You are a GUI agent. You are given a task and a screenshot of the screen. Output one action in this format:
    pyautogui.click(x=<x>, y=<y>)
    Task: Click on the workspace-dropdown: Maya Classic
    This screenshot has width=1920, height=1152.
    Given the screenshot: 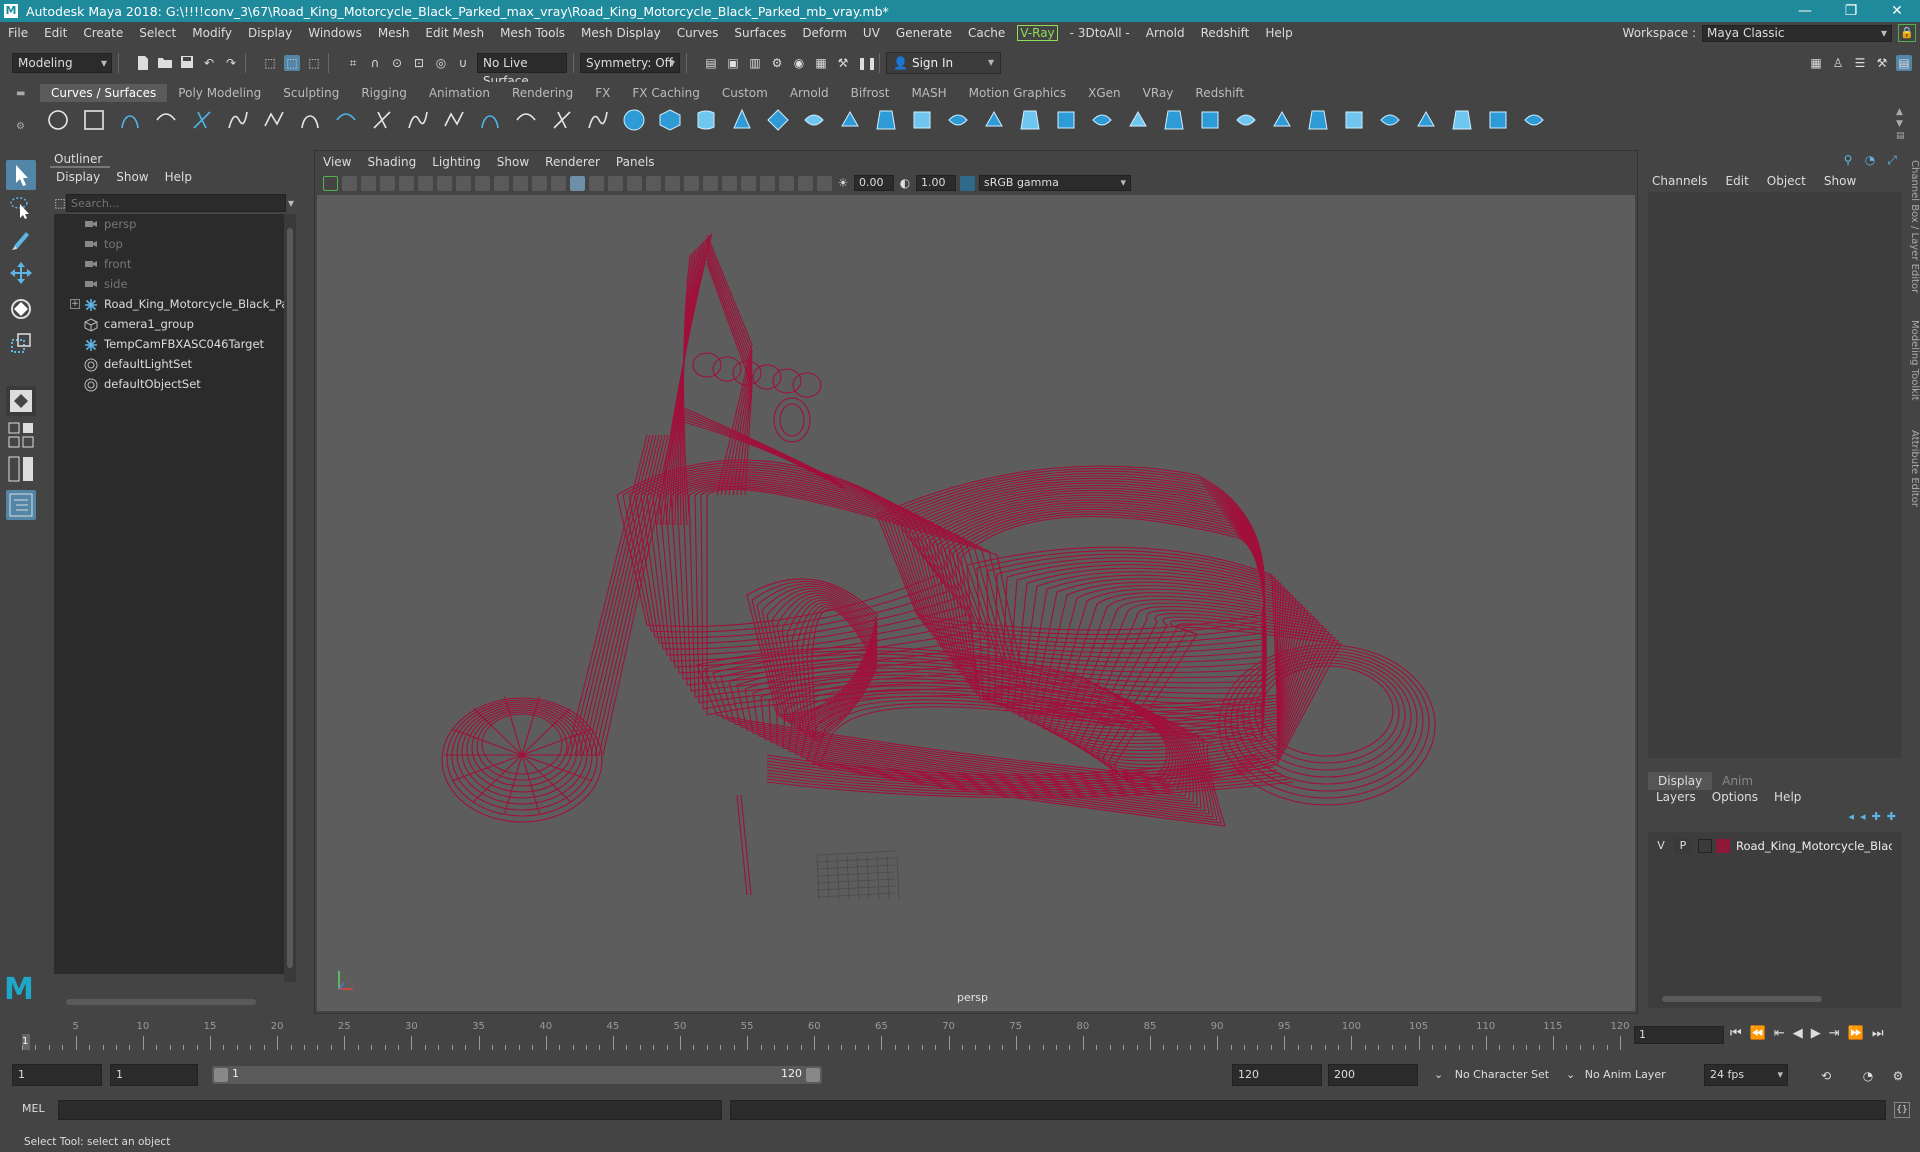 What is the action you would take?
    pyautogui.click(x=1797, y=33)
    